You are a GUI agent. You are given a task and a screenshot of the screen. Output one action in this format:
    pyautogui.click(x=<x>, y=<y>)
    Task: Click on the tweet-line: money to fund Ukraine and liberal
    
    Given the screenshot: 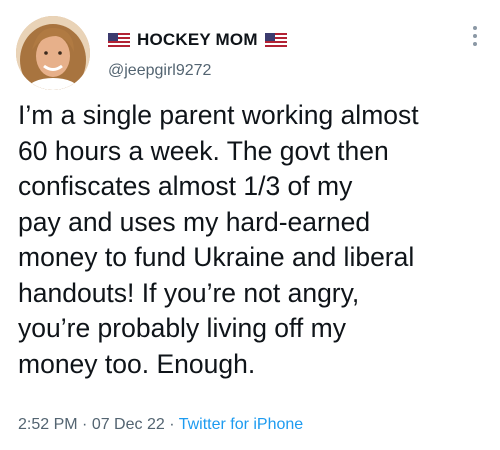 What is the action you would take?
    pyautogui.click(x=216, y=257)
    